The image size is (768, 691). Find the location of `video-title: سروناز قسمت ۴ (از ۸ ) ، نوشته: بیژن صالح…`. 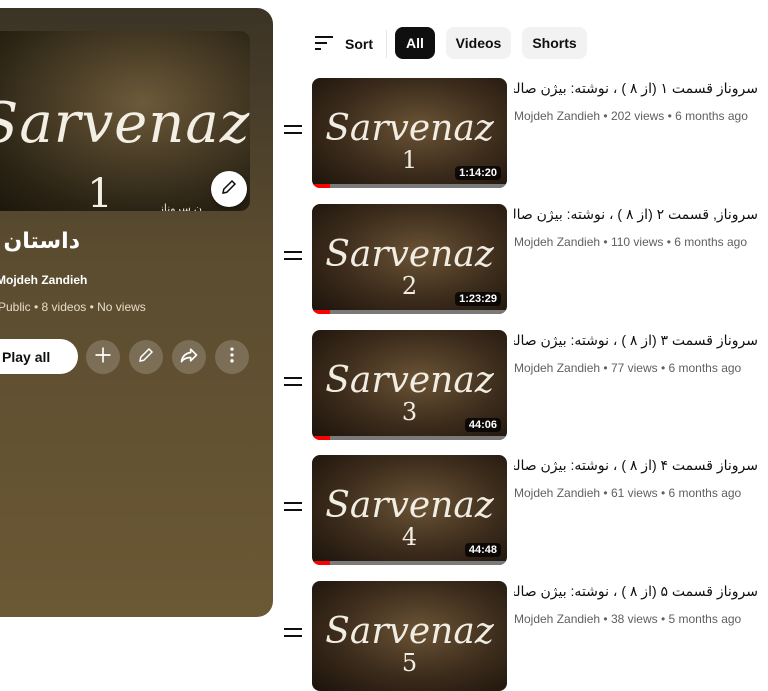

video-title: سروناز قسمت ۴ (از ۸ ) ، نوشته: بیژن صالح… is located at coordinates (636, 465).